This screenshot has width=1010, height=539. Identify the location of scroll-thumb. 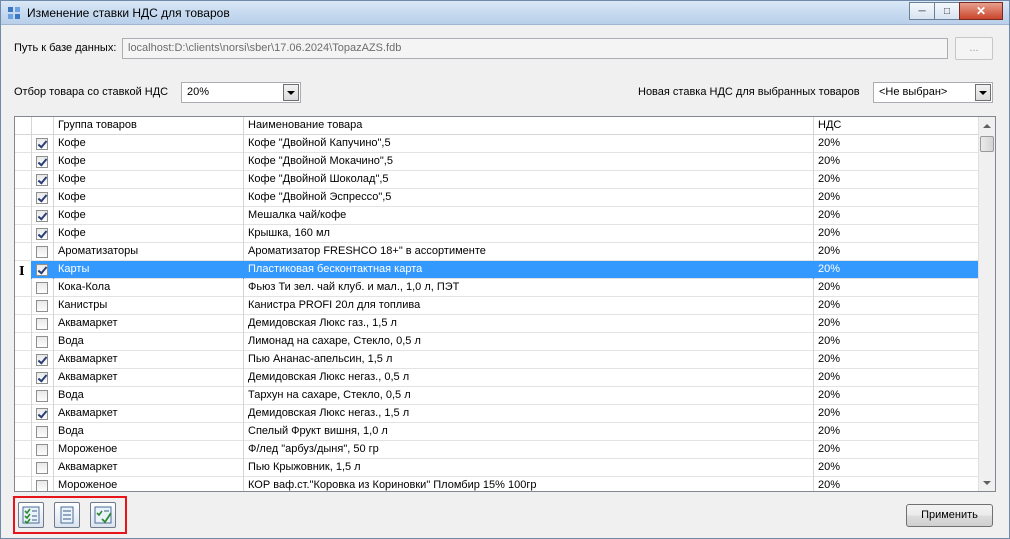
(987, 144).